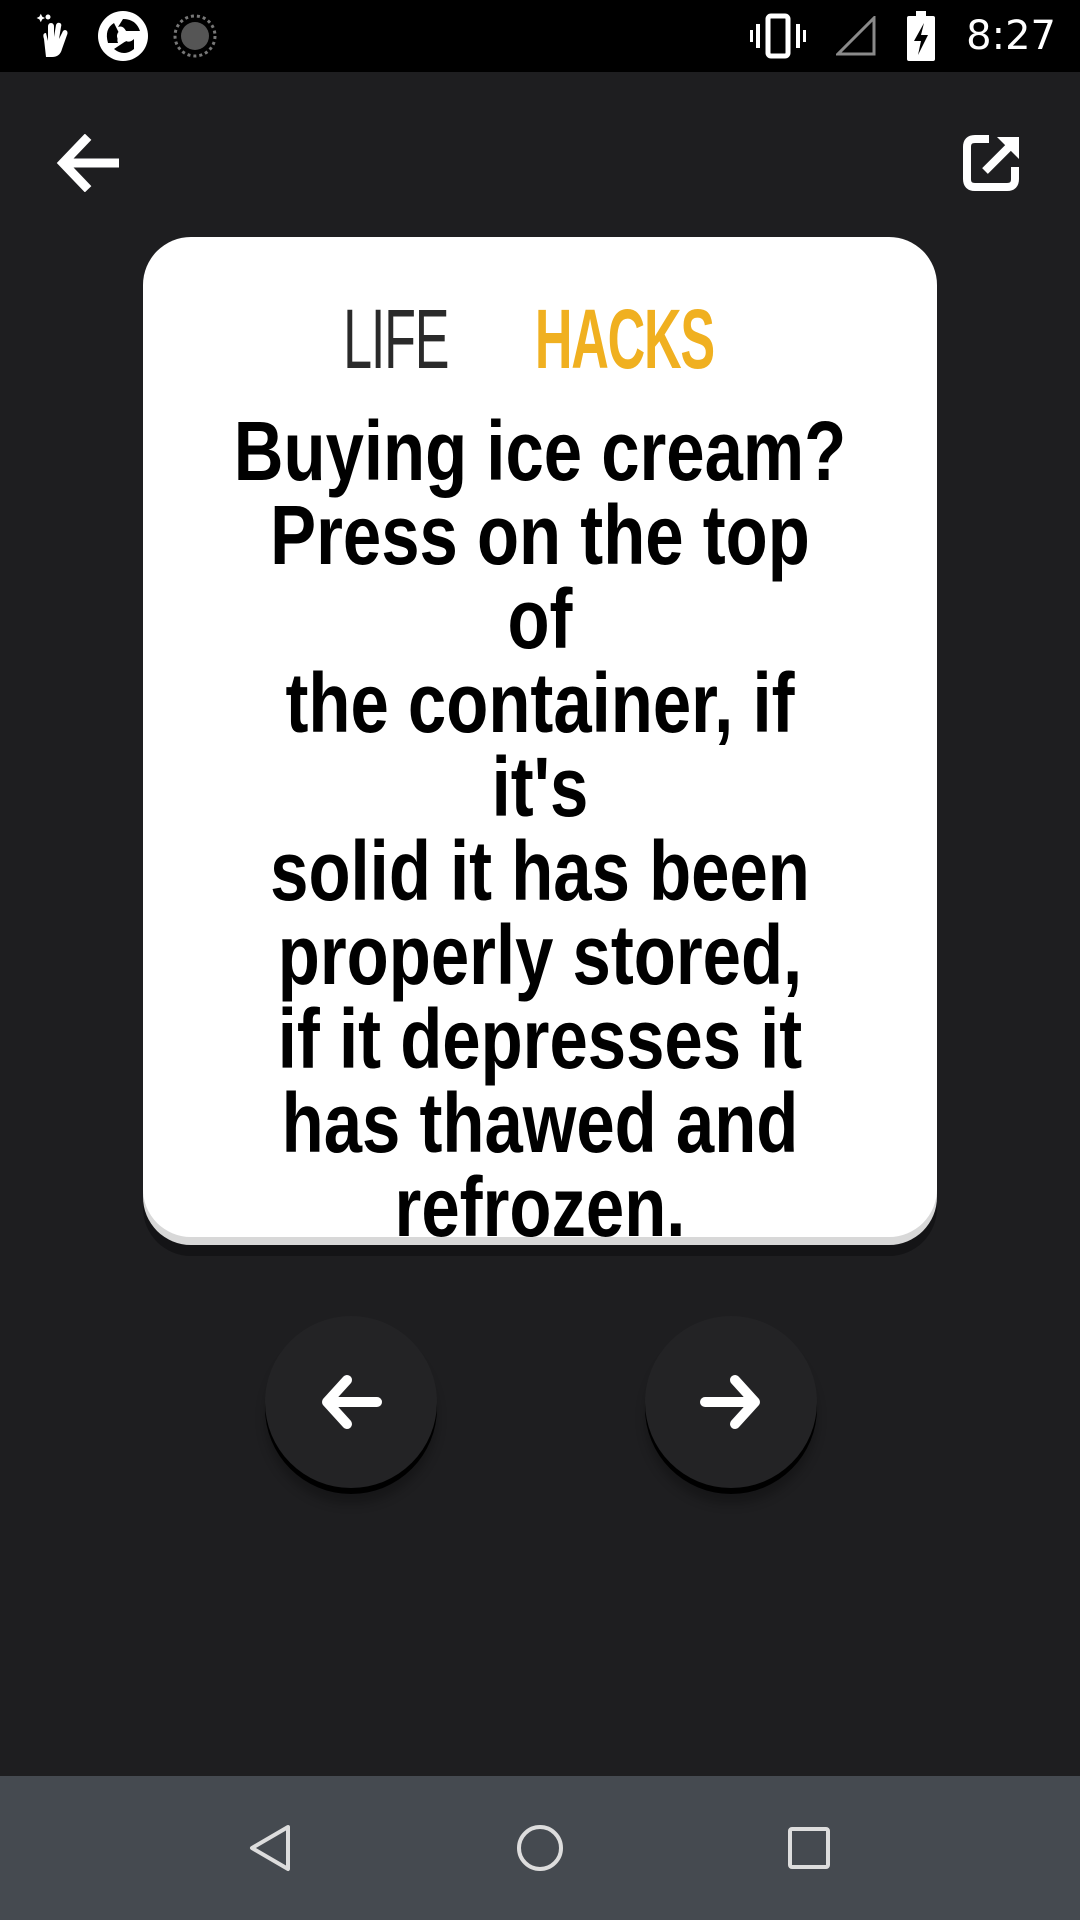 The image size is (1080, 1920). I want to click on status-bar-left, so click(126, 36).